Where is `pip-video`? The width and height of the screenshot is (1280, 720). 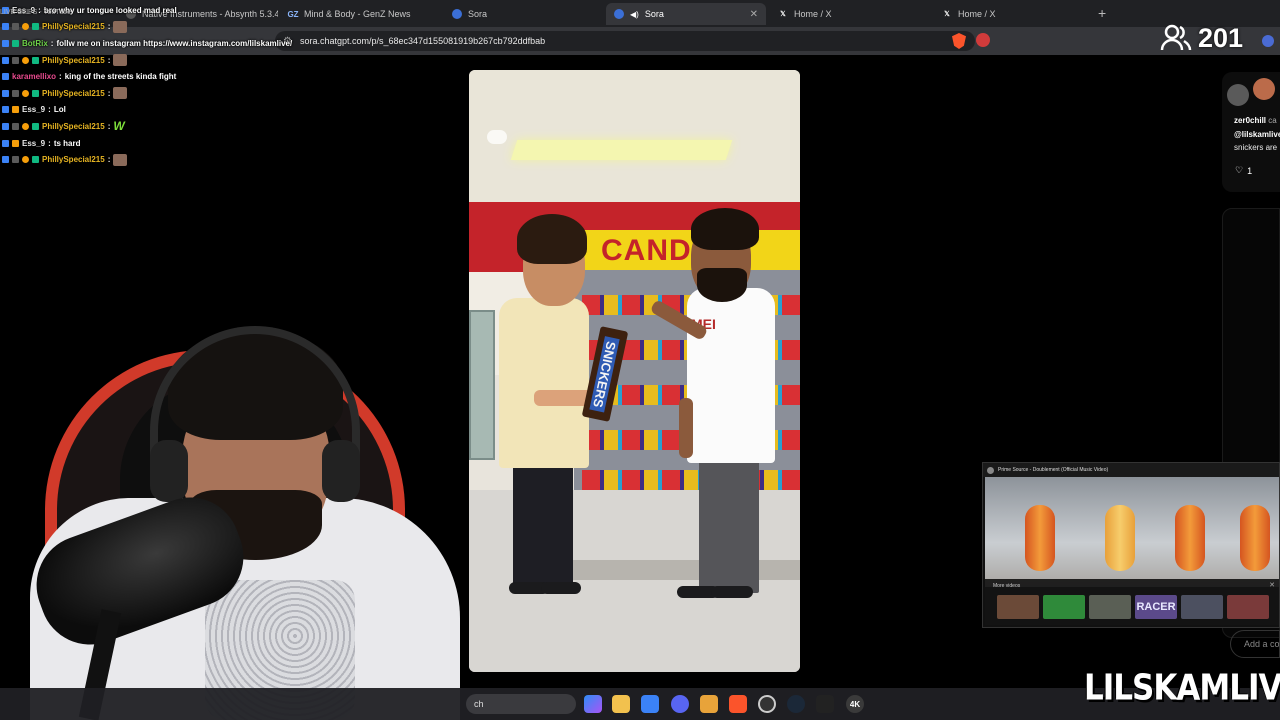
pip-video is located at coordinates (1132, 532).